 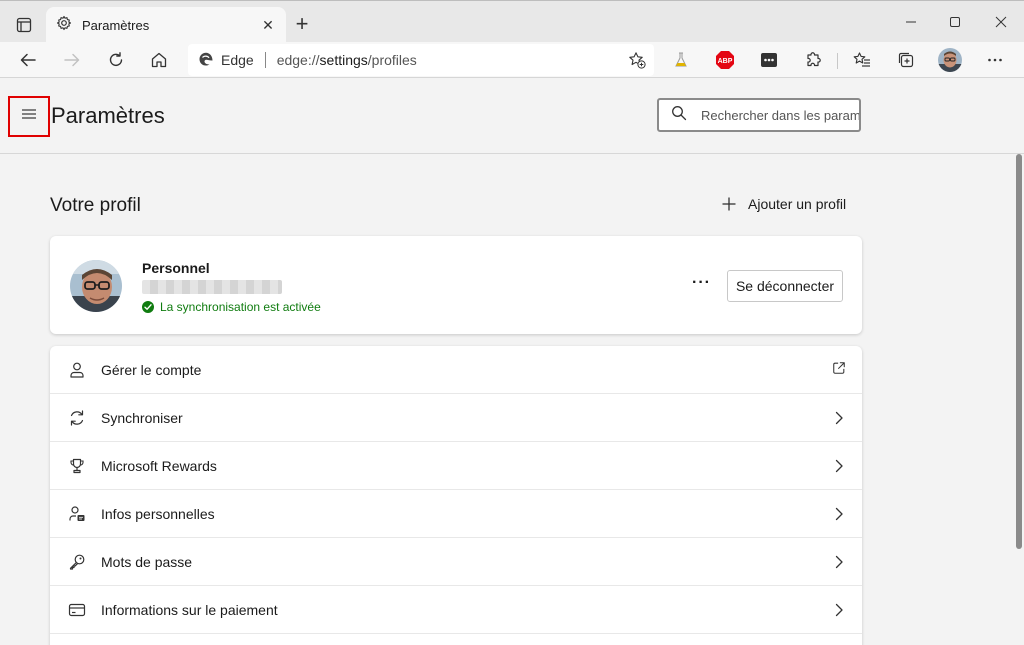 I want to click on credit-card-icon, so click(x=77, y=610).